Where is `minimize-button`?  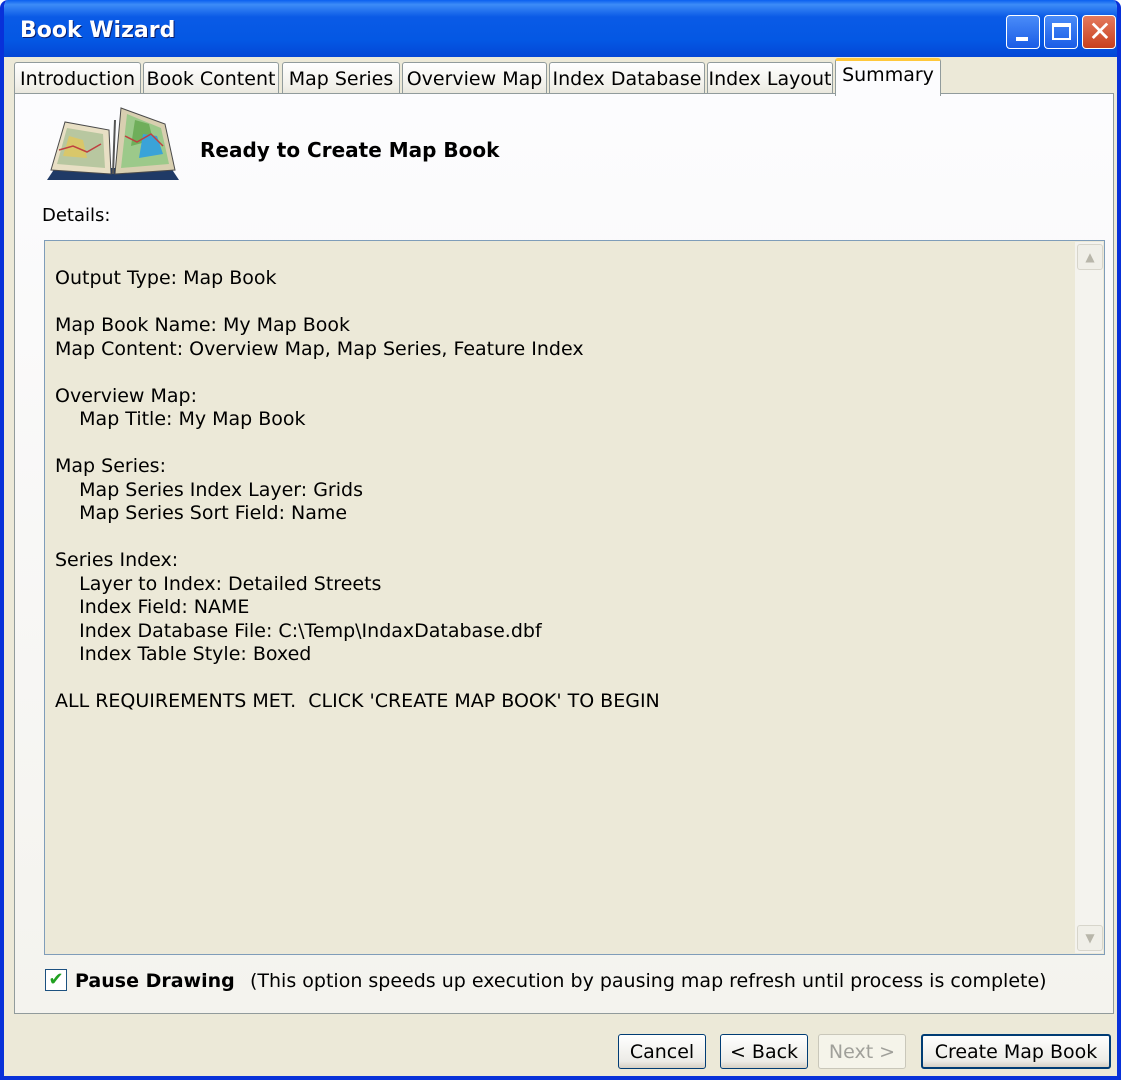
minimize-button is located at coordinates (1023, 32).